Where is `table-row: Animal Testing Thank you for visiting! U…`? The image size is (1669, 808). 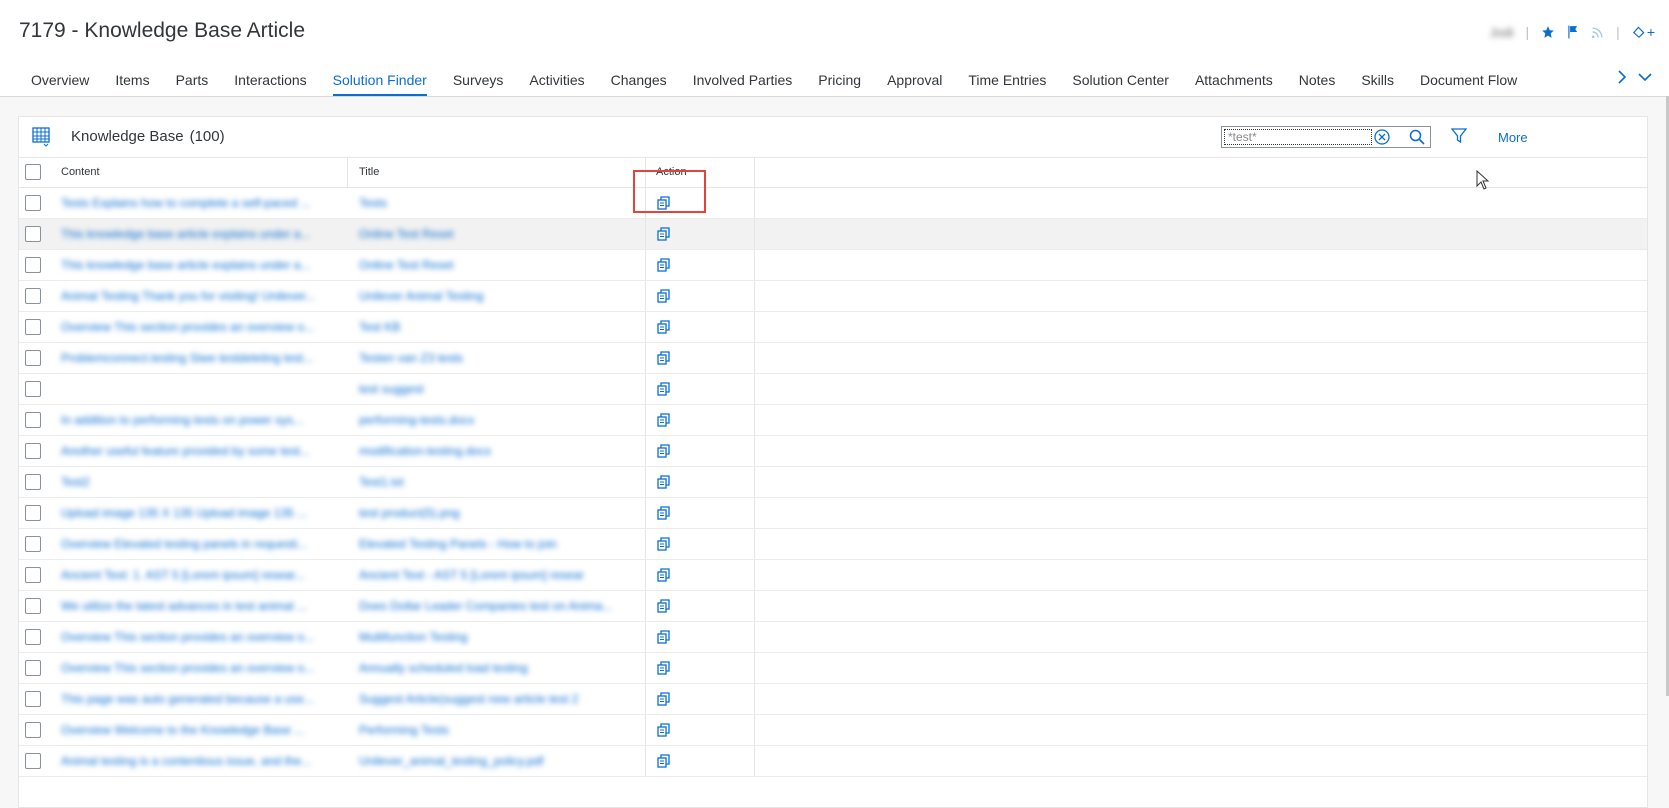
table-row: Animal Testing Thank you for visiting! U… is located at coordinates (833, 296).